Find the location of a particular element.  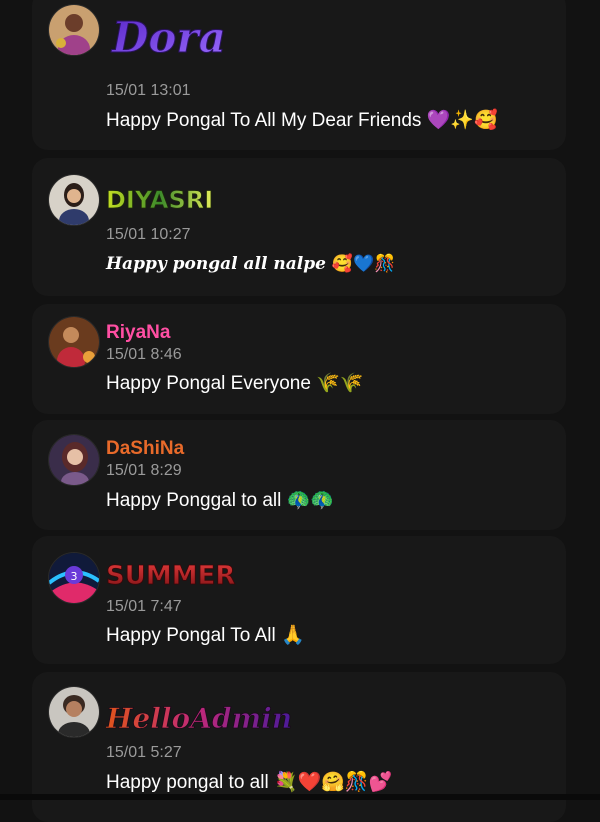

avatar: 3 is located at coordinates (74, 578).